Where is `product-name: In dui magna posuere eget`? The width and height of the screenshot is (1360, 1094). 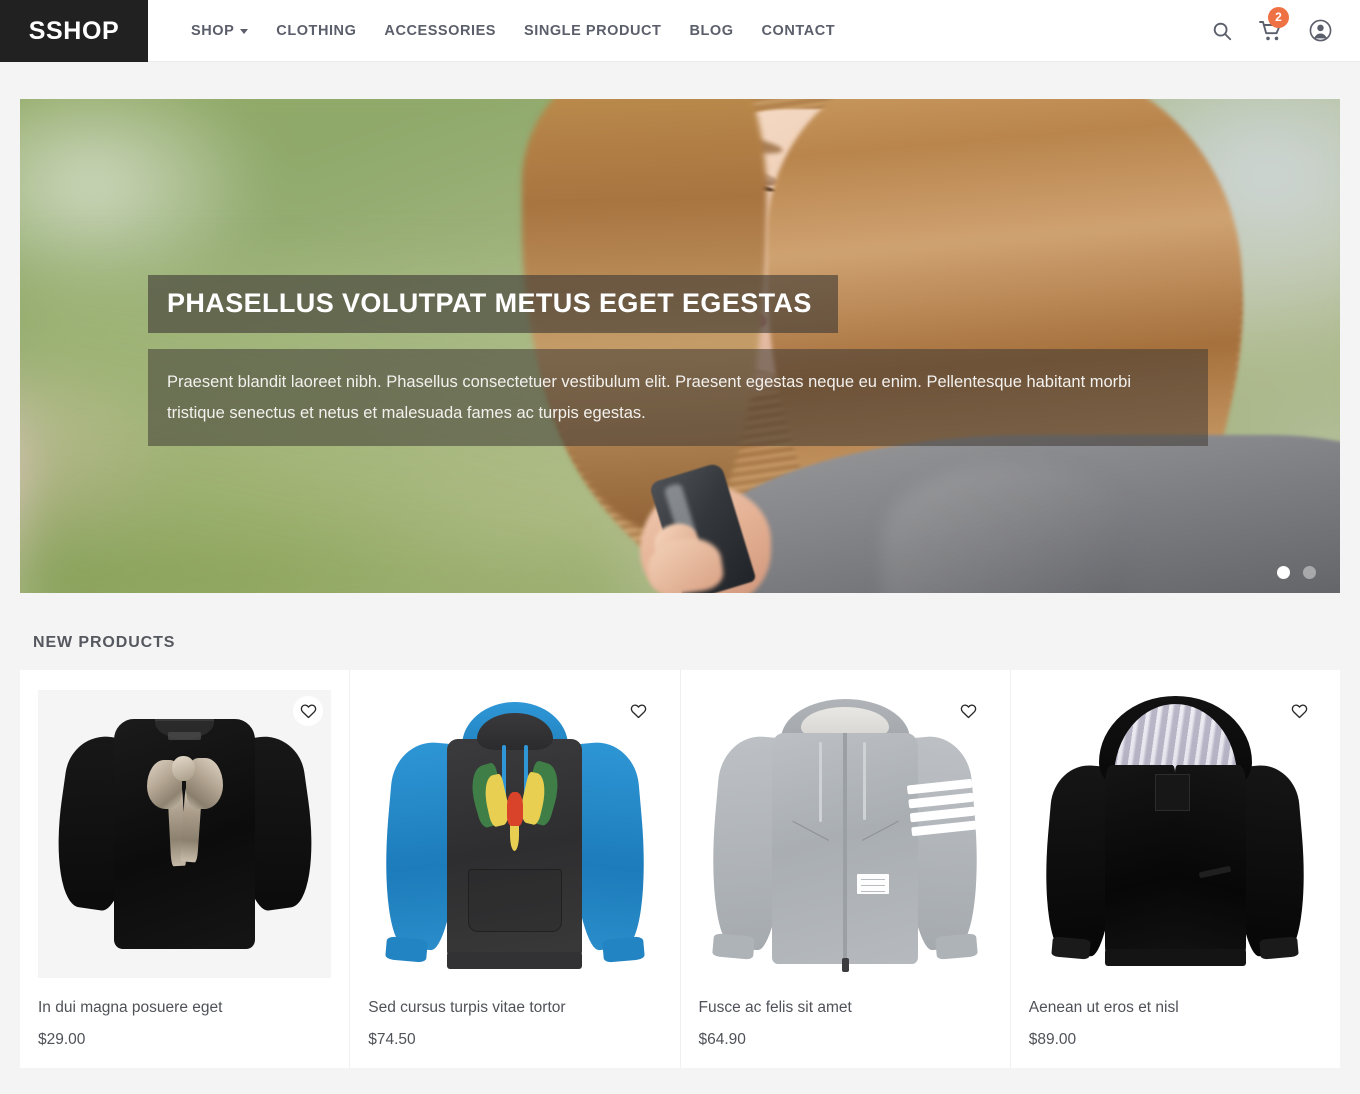 product-name: In dui magna posuere eget is located at coordinates (184, 1008).